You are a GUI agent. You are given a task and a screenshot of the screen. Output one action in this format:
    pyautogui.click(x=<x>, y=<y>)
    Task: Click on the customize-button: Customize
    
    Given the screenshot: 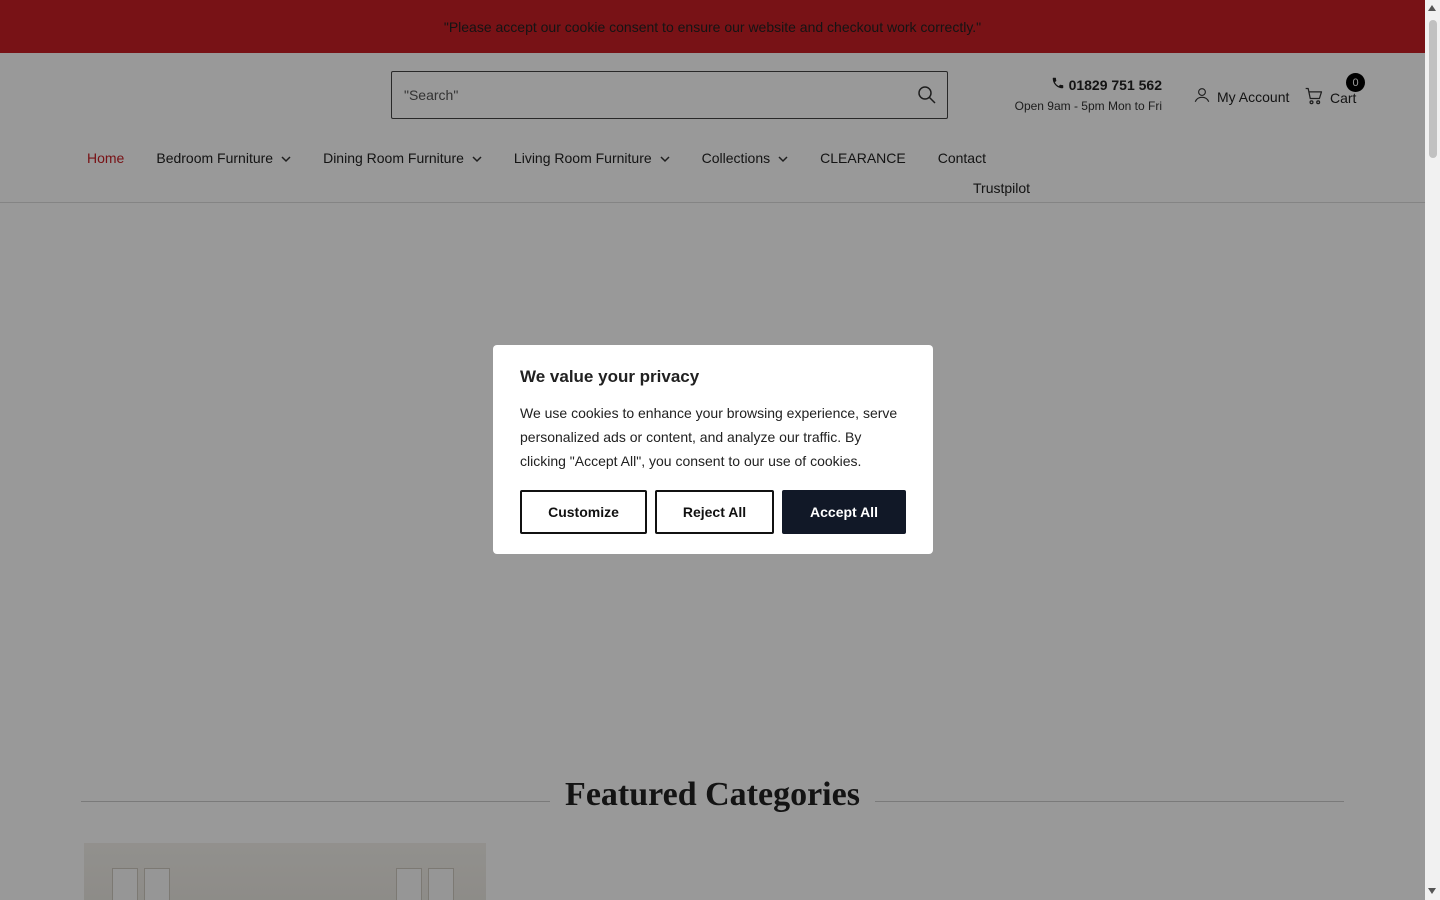 What is the action you would take?
    pyautogui.click(x=583, y=512)
    